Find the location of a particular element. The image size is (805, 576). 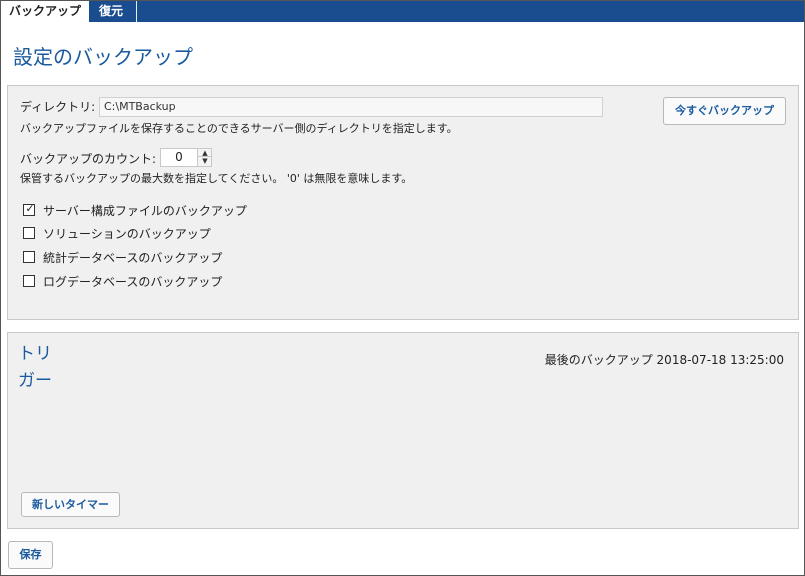

save-button: 保存 is located at coordinates (30, 555).